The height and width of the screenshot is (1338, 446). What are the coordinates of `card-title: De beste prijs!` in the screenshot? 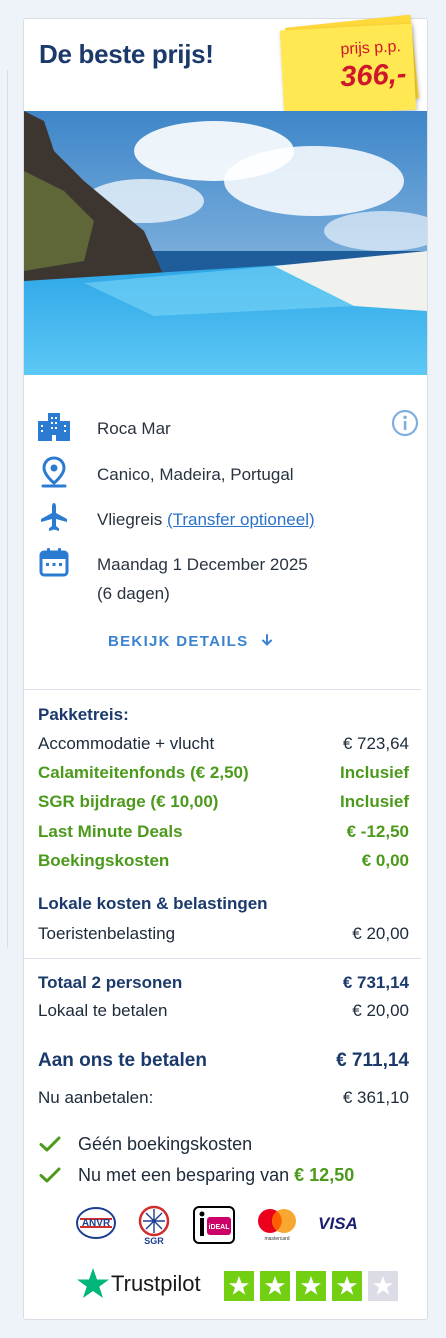 It's located at (126, 54).